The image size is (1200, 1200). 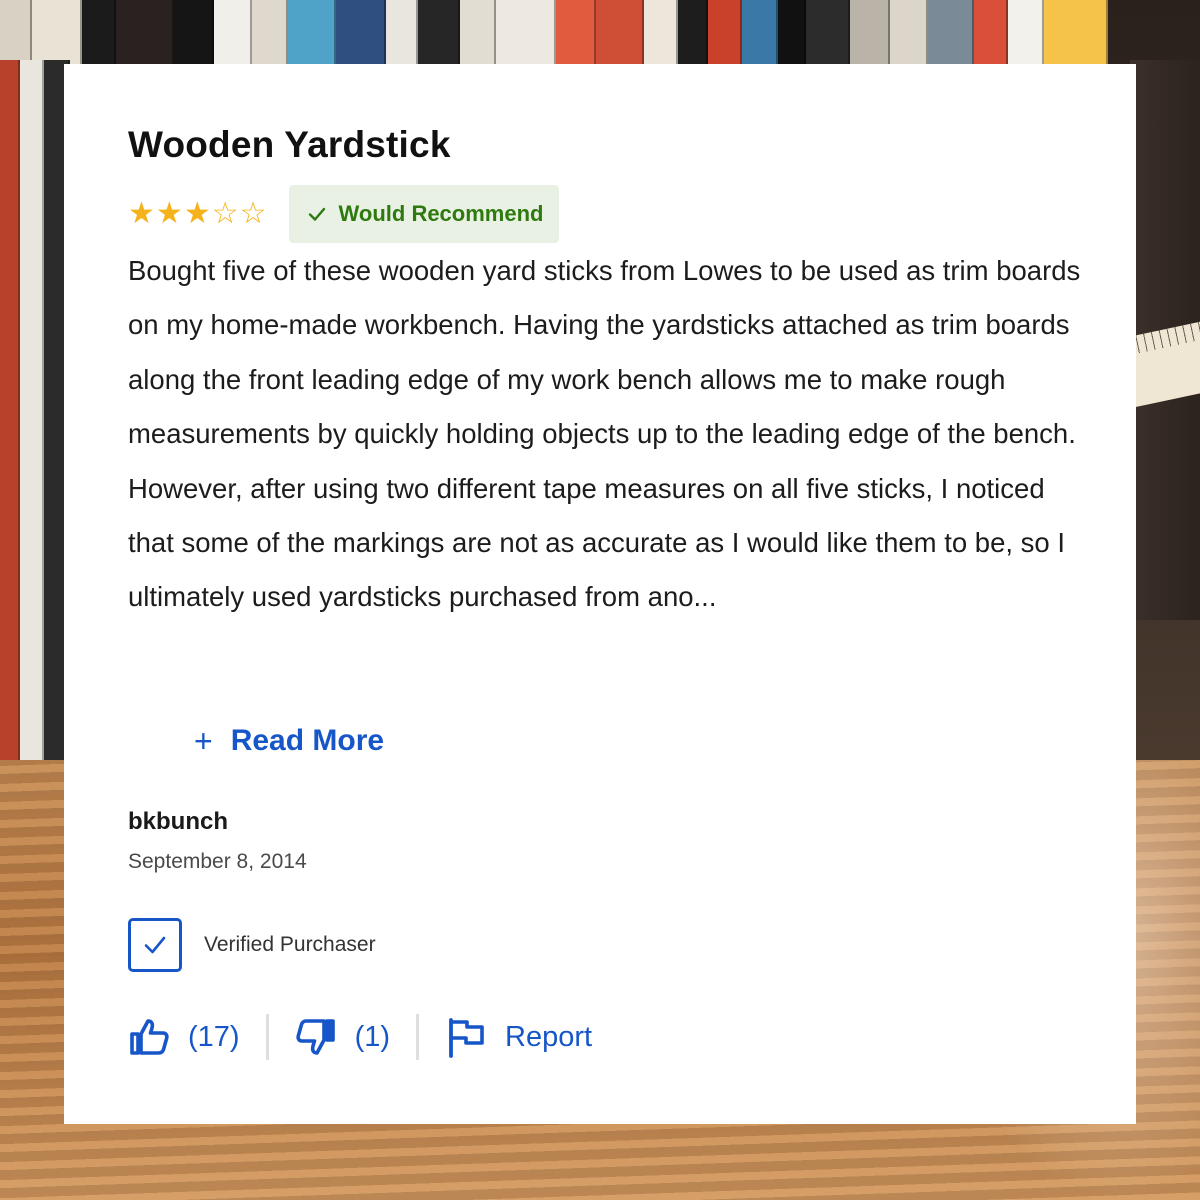 I want to click on helpful-button: (17), so click(x=184, y=1037).